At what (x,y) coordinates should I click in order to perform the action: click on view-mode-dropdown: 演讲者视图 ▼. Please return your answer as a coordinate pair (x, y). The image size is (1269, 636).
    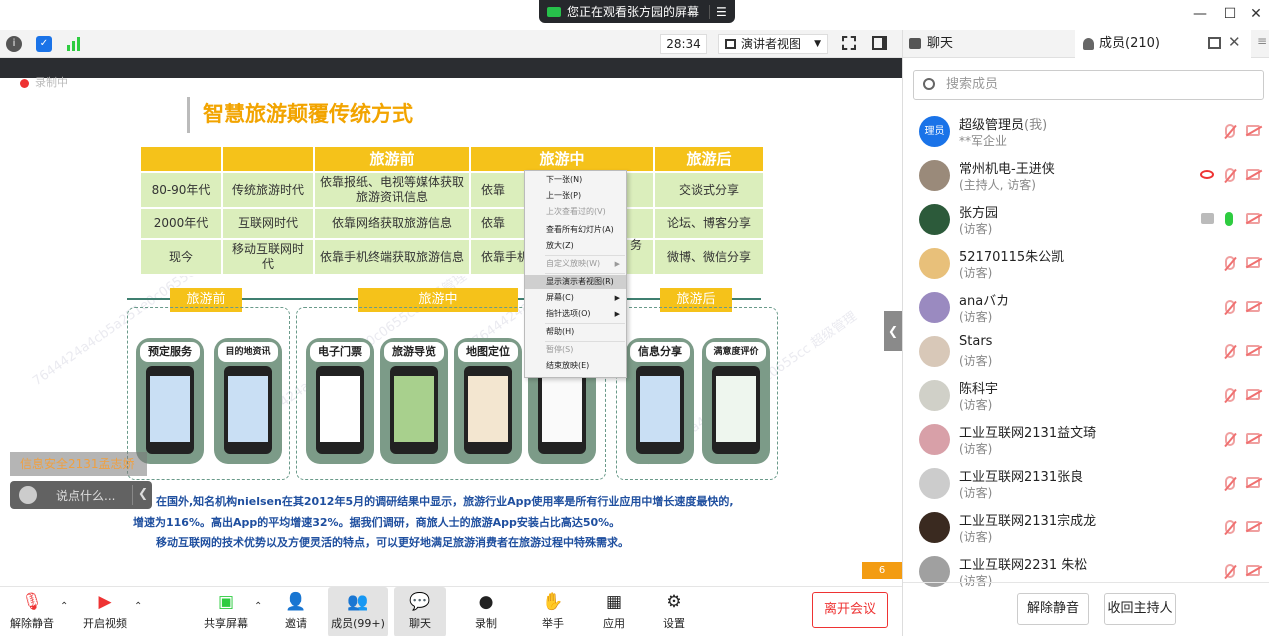
    Looking at the image, I should click on (773, 44).